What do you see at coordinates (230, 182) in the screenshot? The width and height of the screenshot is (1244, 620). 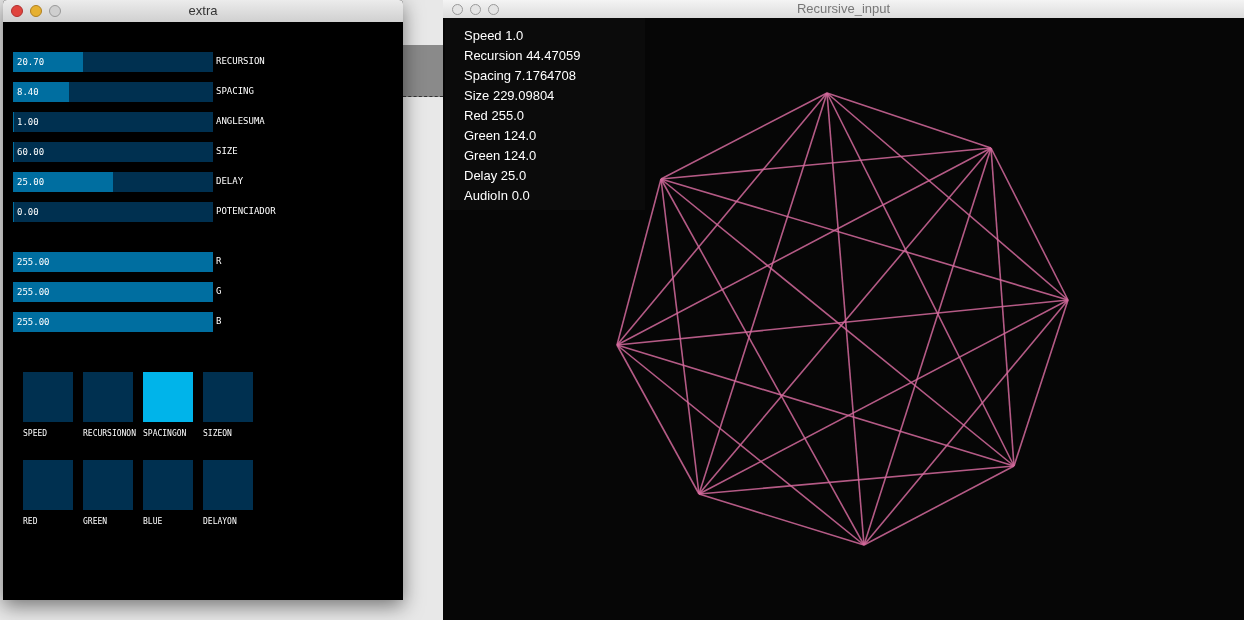 I see `slider-label: DELAY` at bounding box center [230, 182].